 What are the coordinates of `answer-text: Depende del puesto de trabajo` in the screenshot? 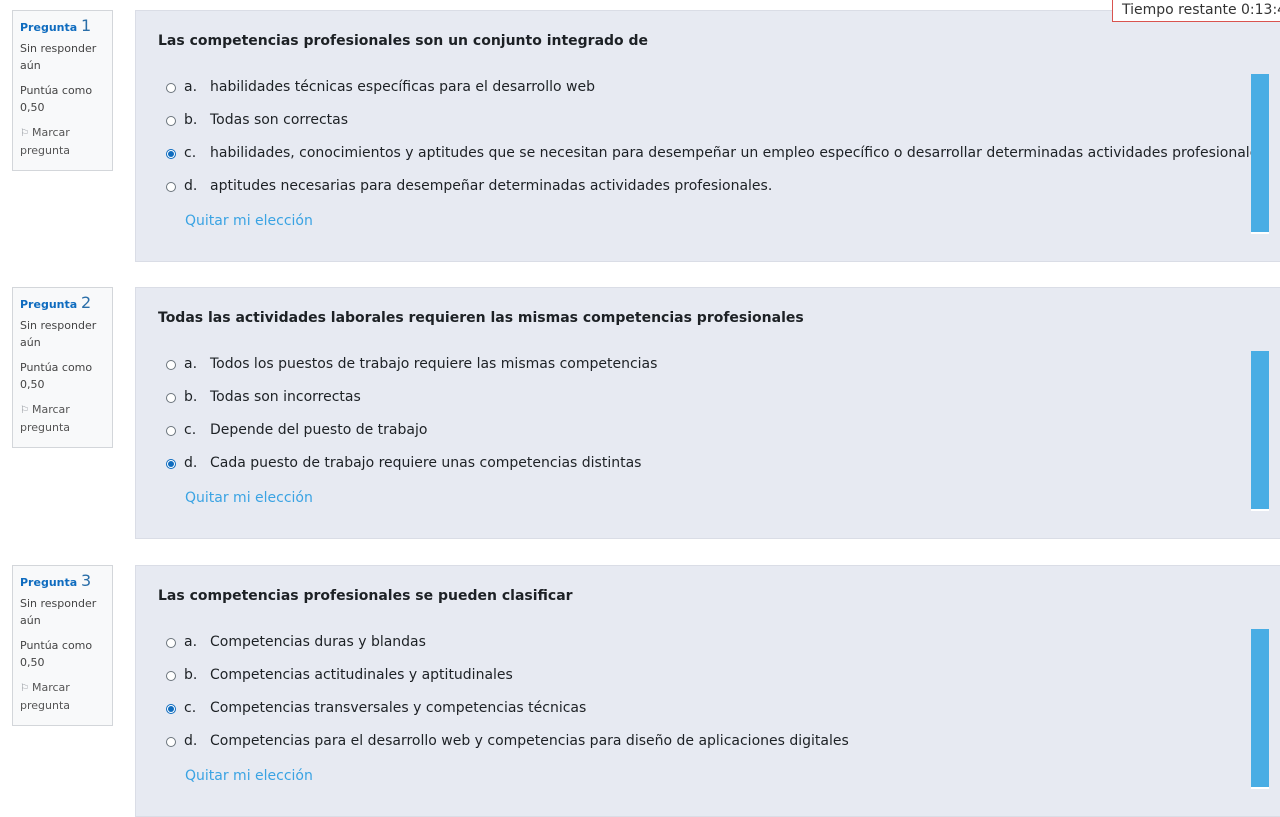 It's located at (318, 430).